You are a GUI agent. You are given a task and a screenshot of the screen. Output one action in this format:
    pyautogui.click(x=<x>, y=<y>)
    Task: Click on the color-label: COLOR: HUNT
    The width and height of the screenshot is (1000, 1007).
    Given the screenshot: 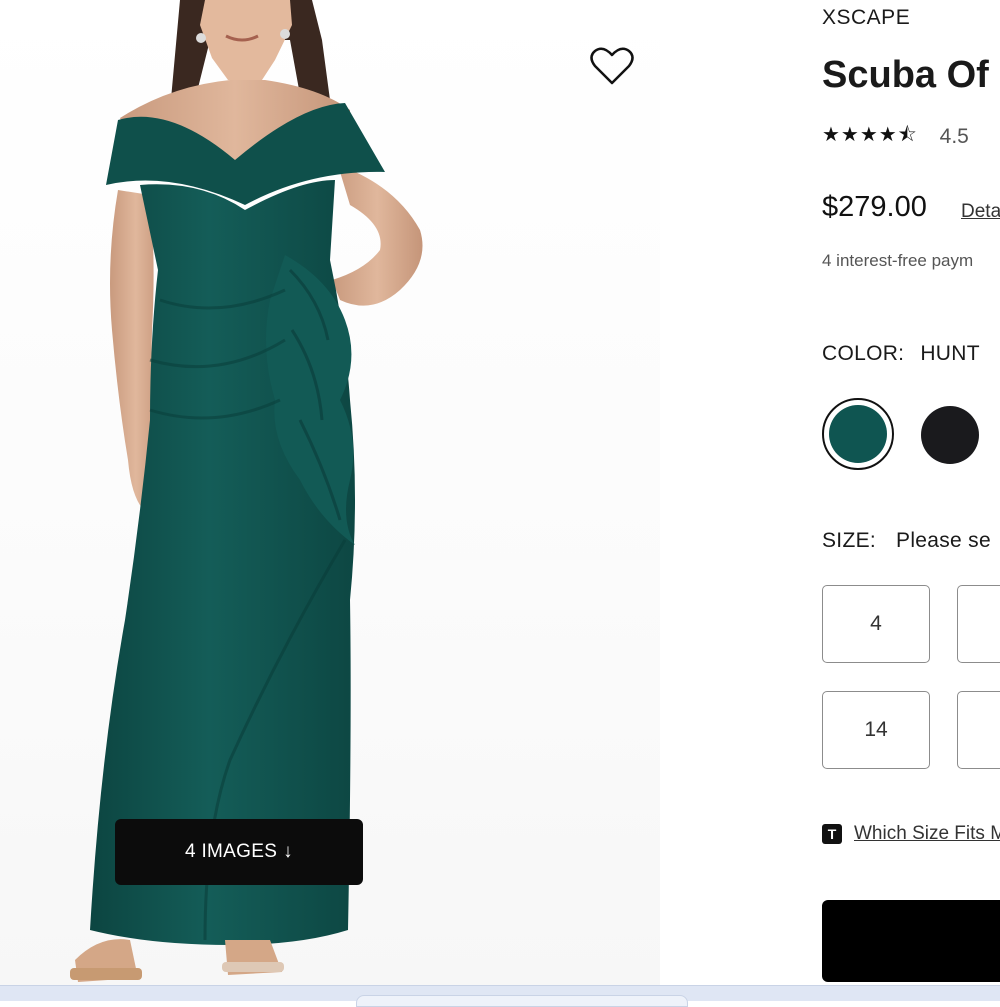 What is the action you would take?
    pyautogui.click(x=901, y=354)
    